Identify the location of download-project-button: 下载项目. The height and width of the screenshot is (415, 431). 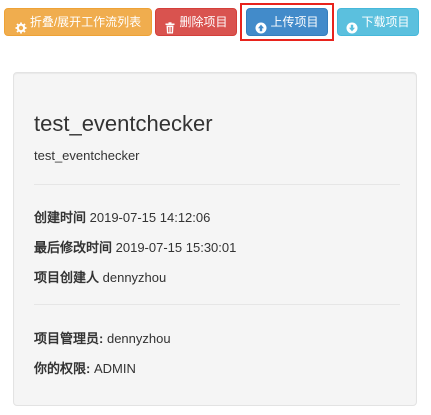
(378, 22).